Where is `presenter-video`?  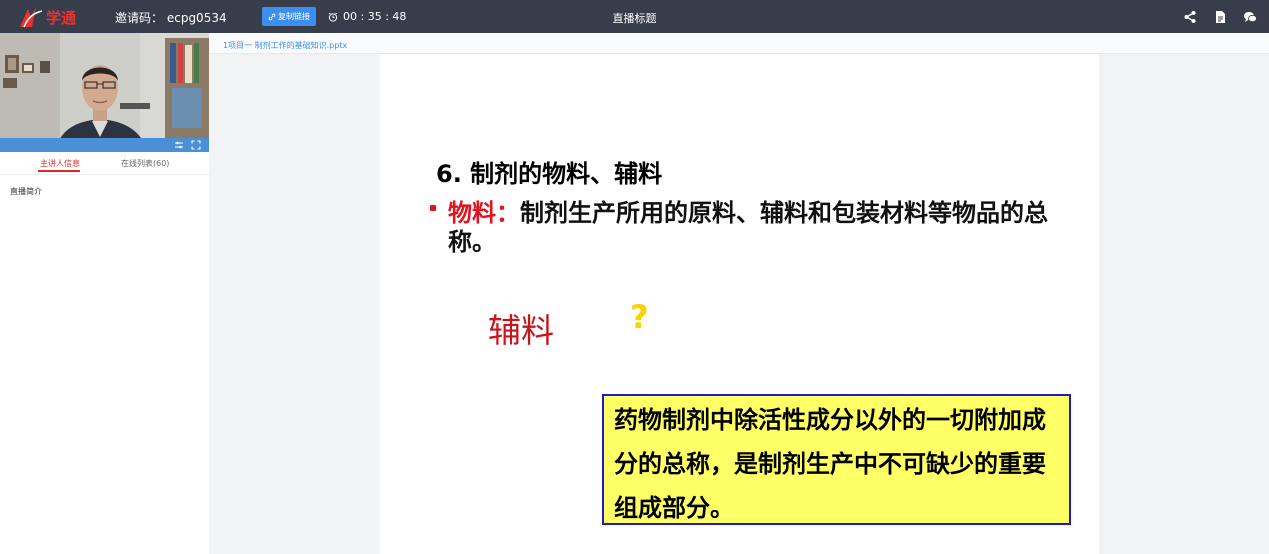
presenter-video is located at coordinates (104, 92).